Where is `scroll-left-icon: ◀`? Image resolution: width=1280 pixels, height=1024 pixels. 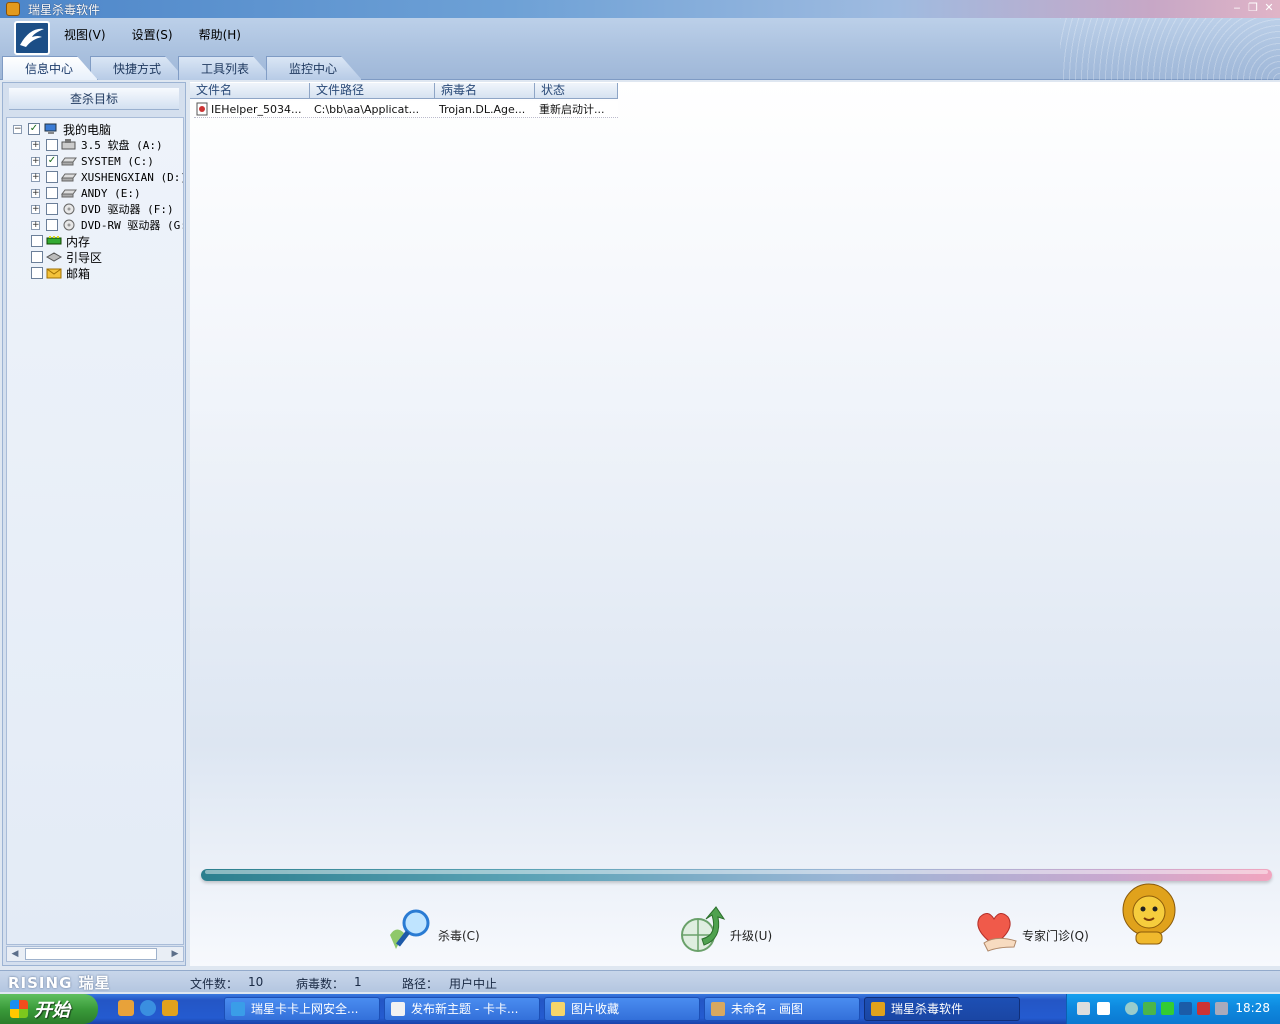
scroll-left-icon: ◀ is located at coordinates (15, 954).